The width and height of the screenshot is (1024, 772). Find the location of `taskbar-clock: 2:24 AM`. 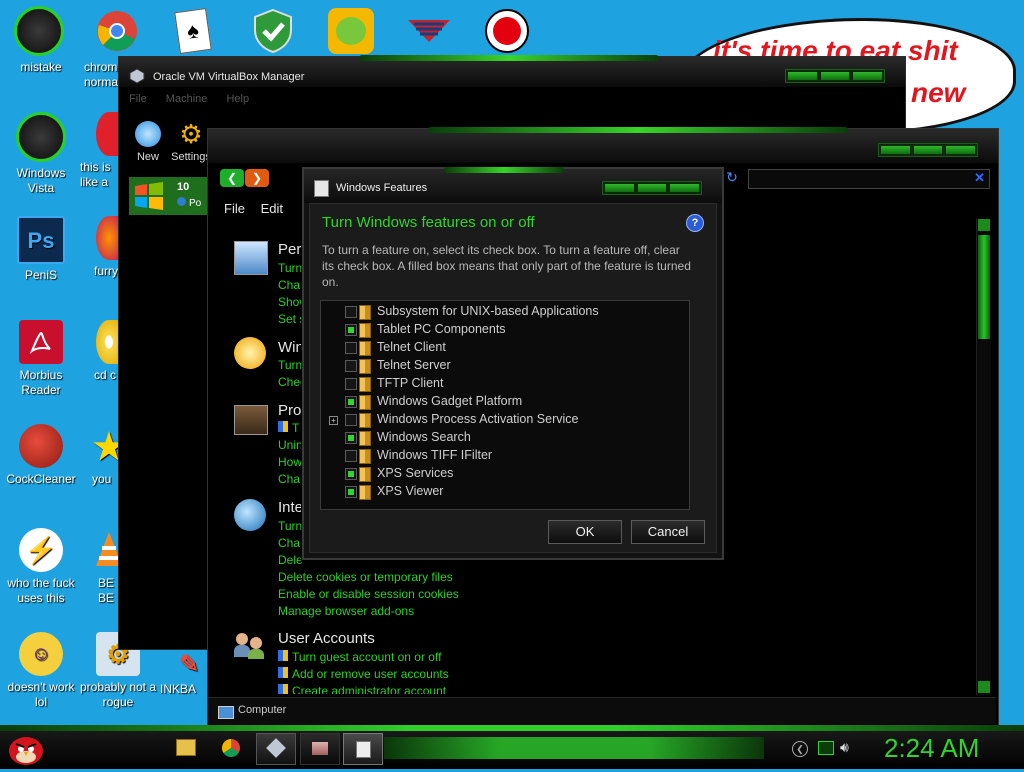

taskbar-clock: 2:24 AM is located at coordinates (931, 748).